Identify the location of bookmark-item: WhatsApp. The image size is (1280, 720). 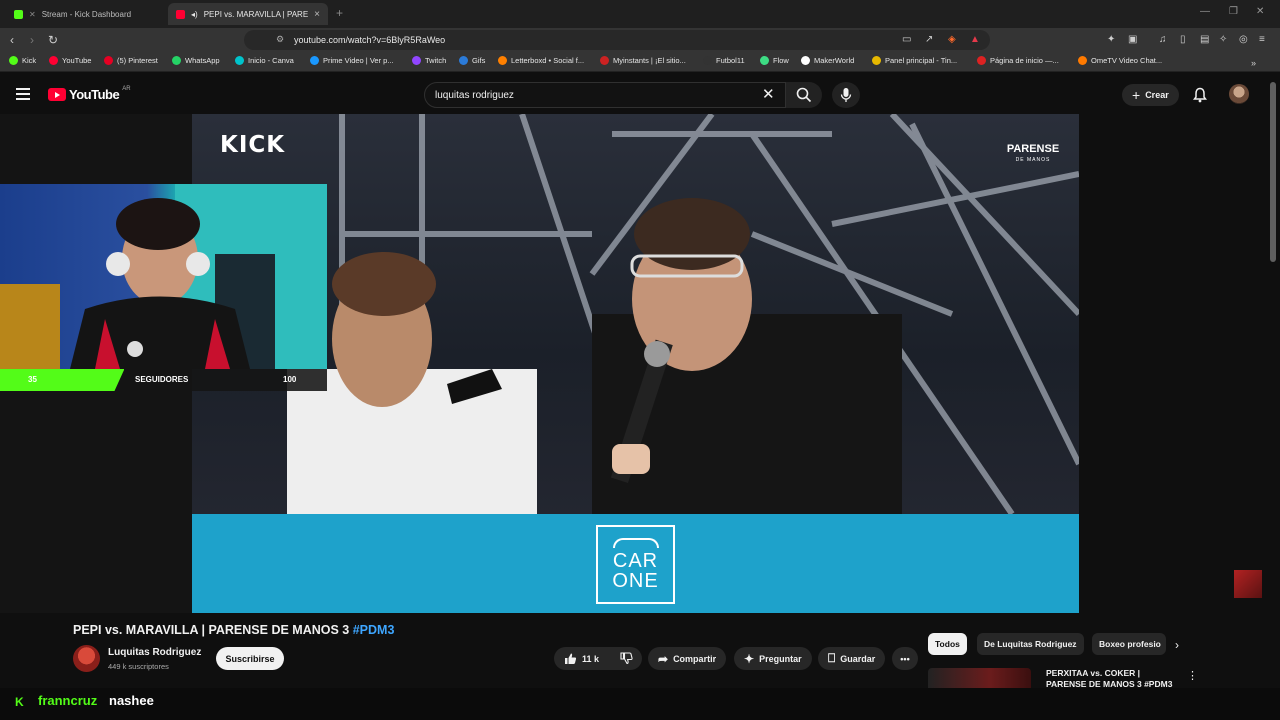
(196, 60).